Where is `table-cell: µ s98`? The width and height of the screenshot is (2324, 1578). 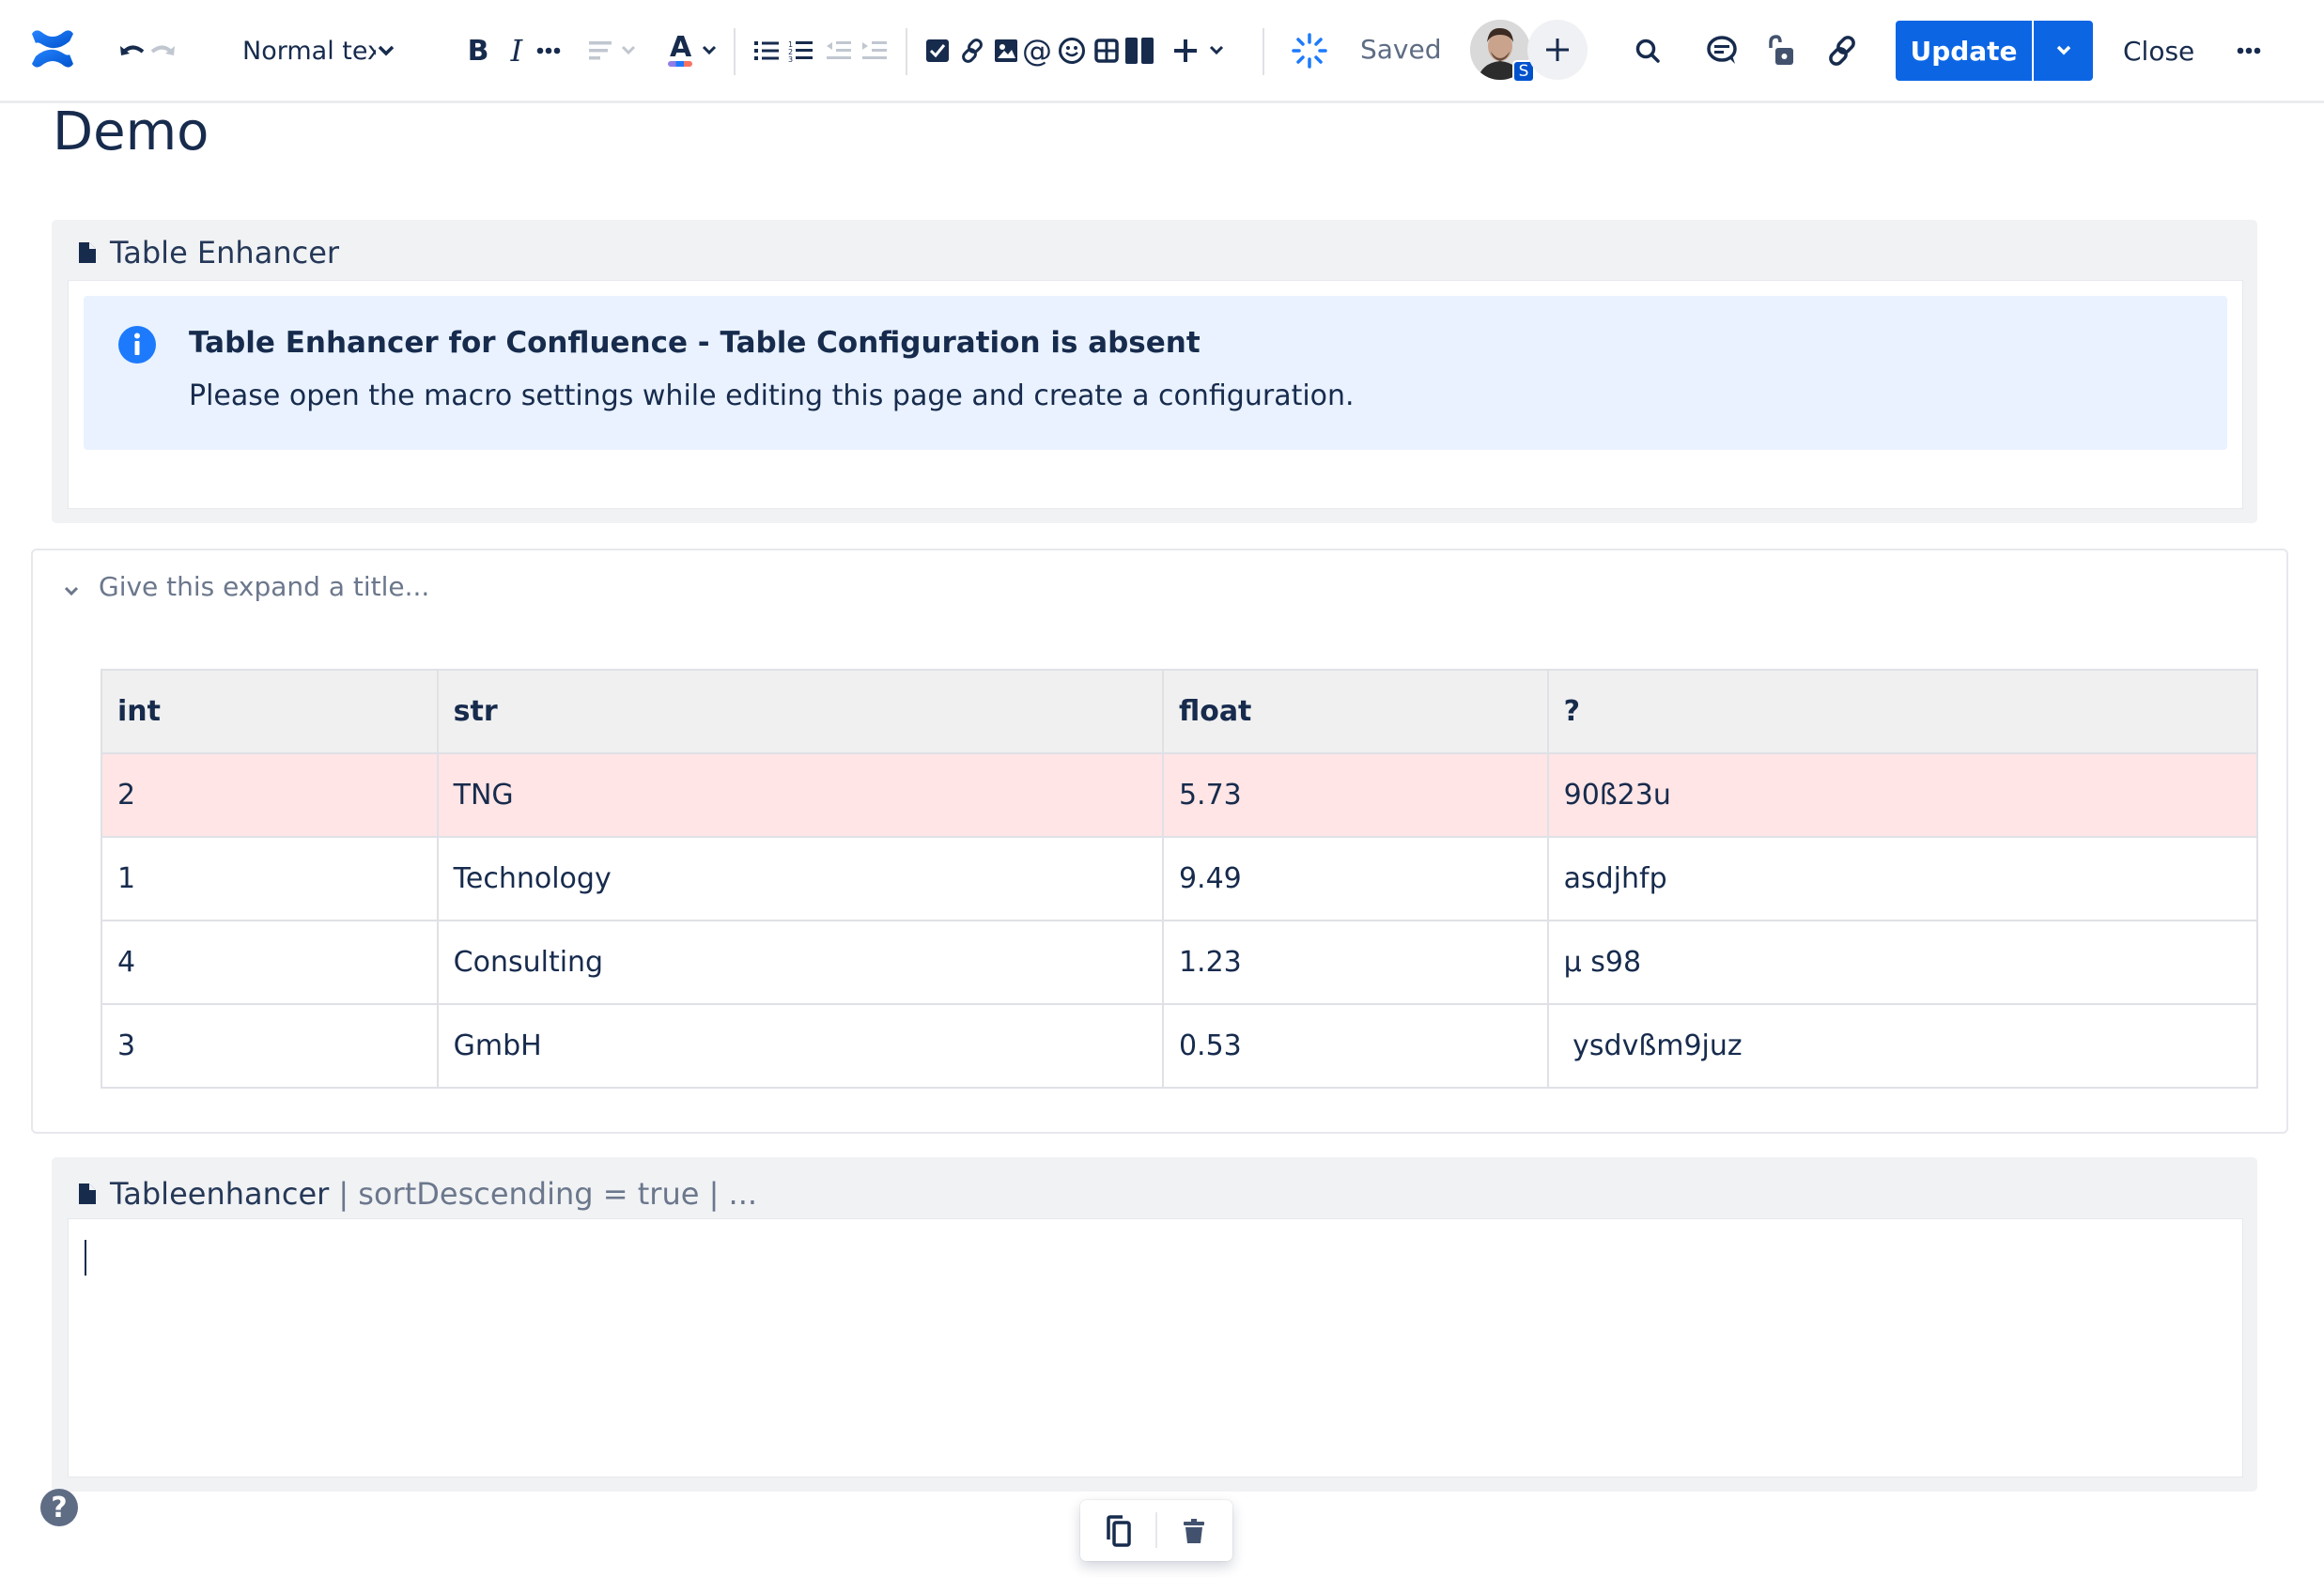 table-cell: µ s98 is located at coordinates (1902, 962).